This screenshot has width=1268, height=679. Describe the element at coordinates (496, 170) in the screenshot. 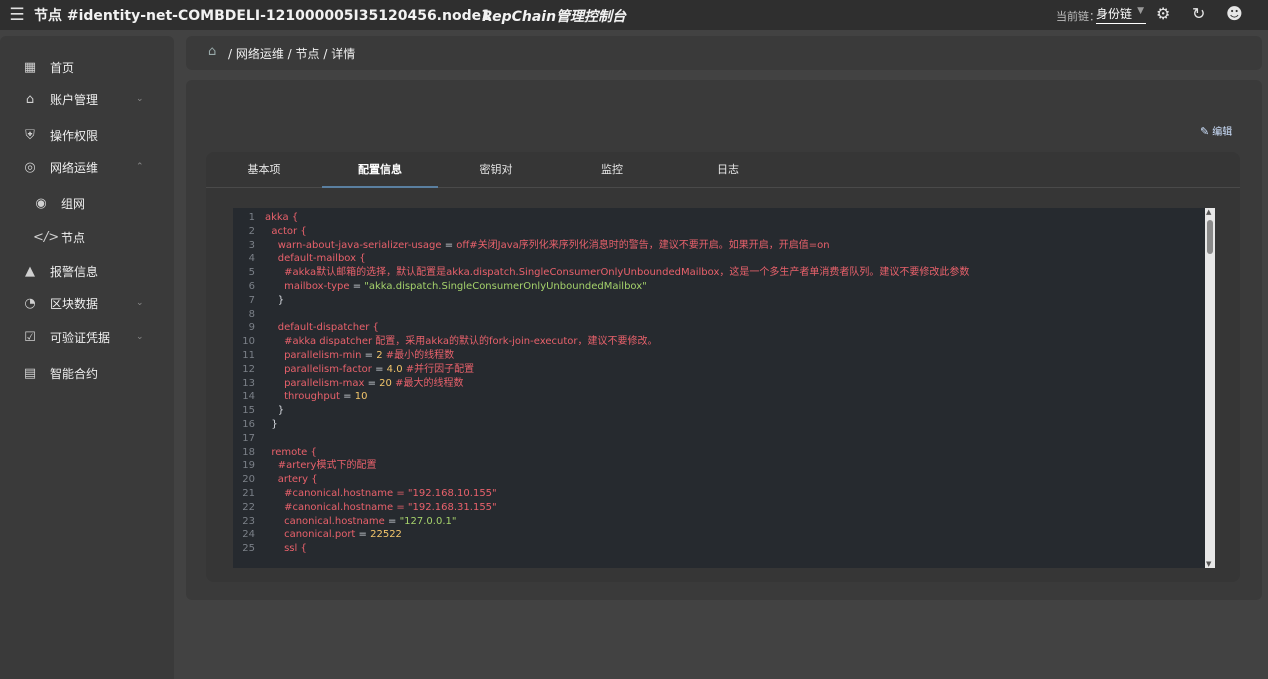

I see `tab-keypair: 密钥对` at that location.